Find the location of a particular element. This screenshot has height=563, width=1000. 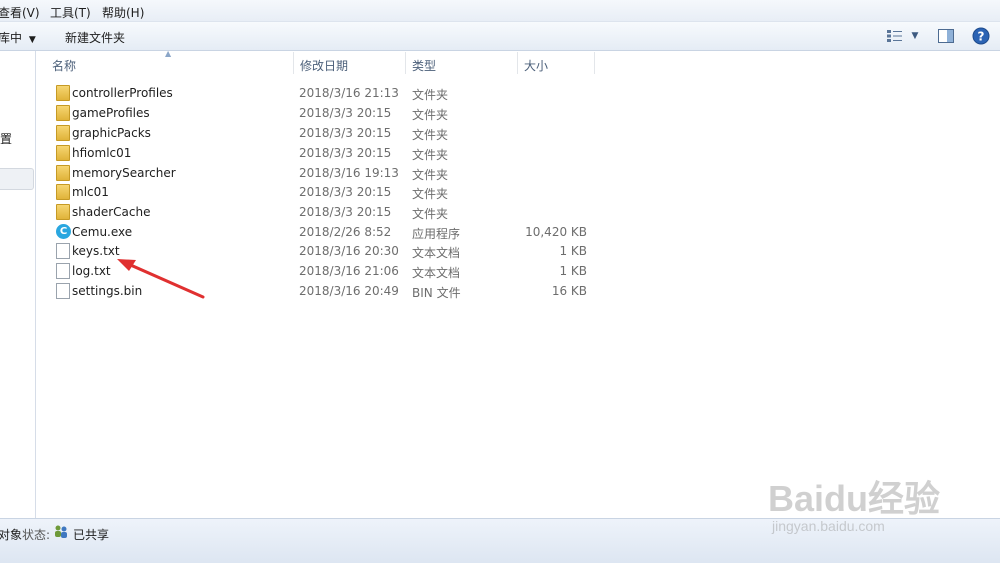

baidu-watermark: Baidu经验 jingyan.baidu.com is located at coordinates (858, 505).